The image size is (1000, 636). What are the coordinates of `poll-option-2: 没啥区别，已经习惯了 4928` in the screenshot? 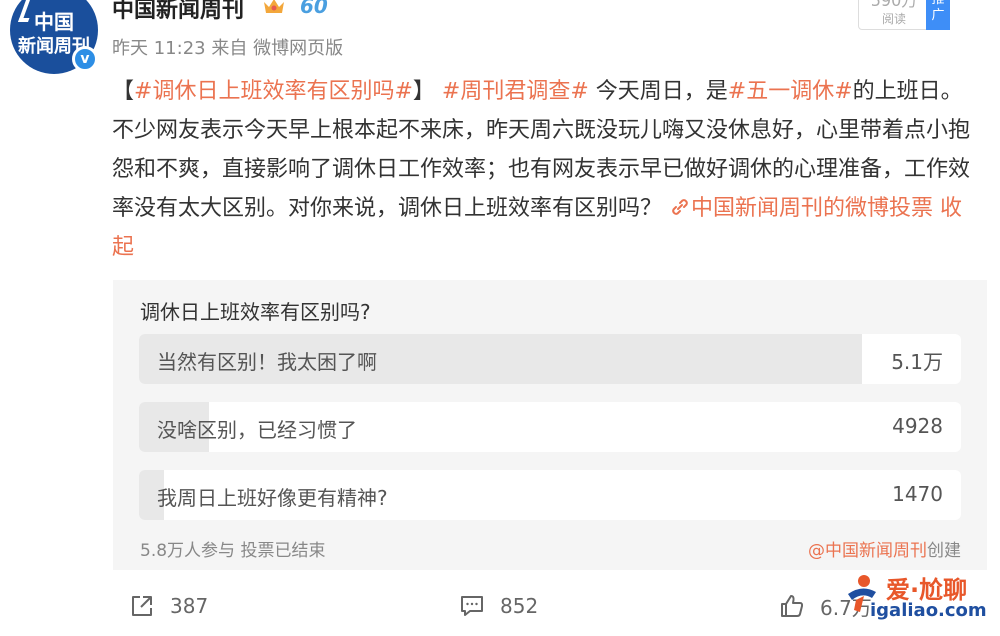 It's located at (550, 427).